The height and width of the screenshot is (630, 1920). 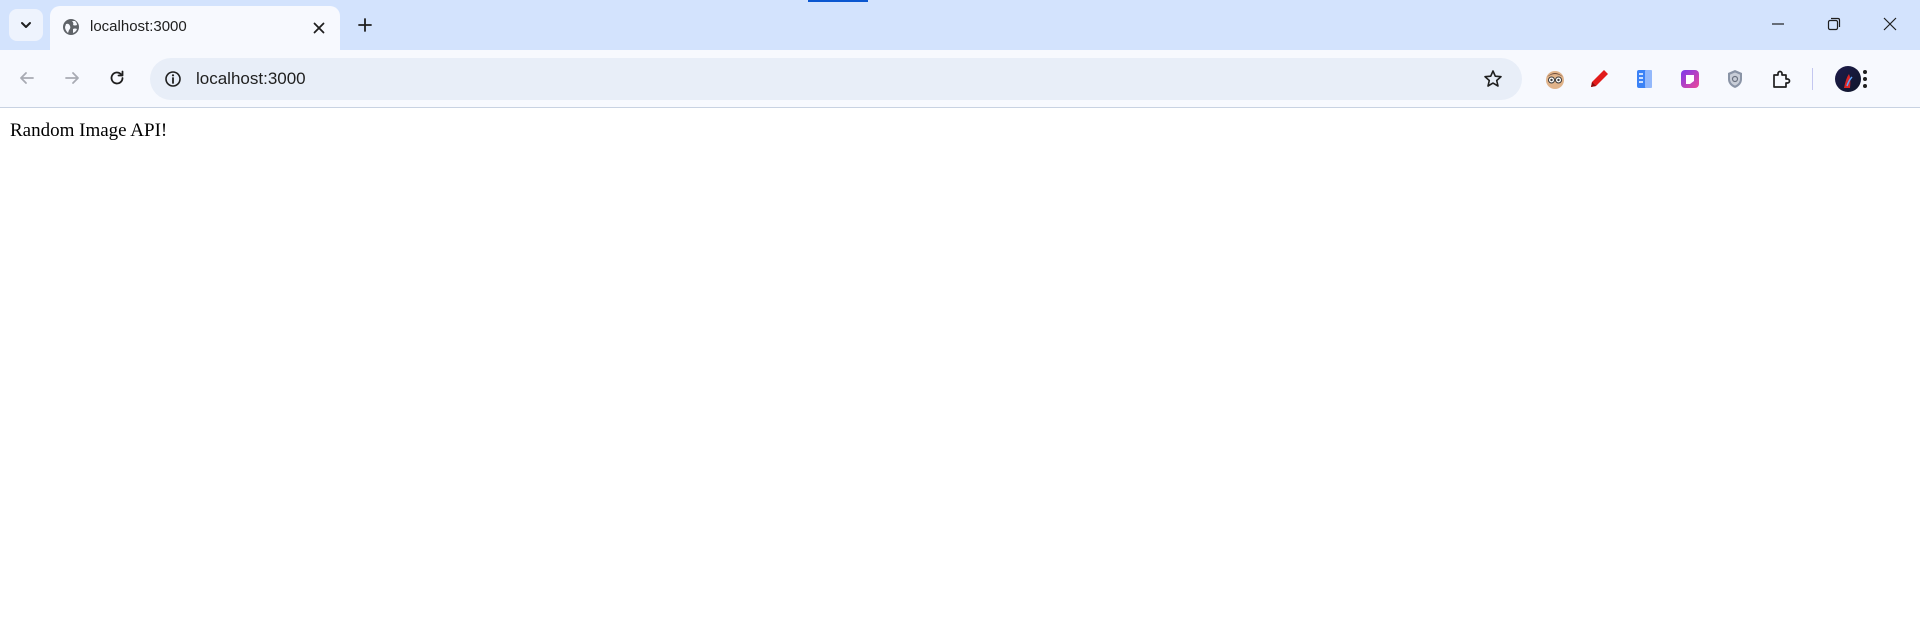 I want to click on extension-shield, so click(x=1735, y=79).